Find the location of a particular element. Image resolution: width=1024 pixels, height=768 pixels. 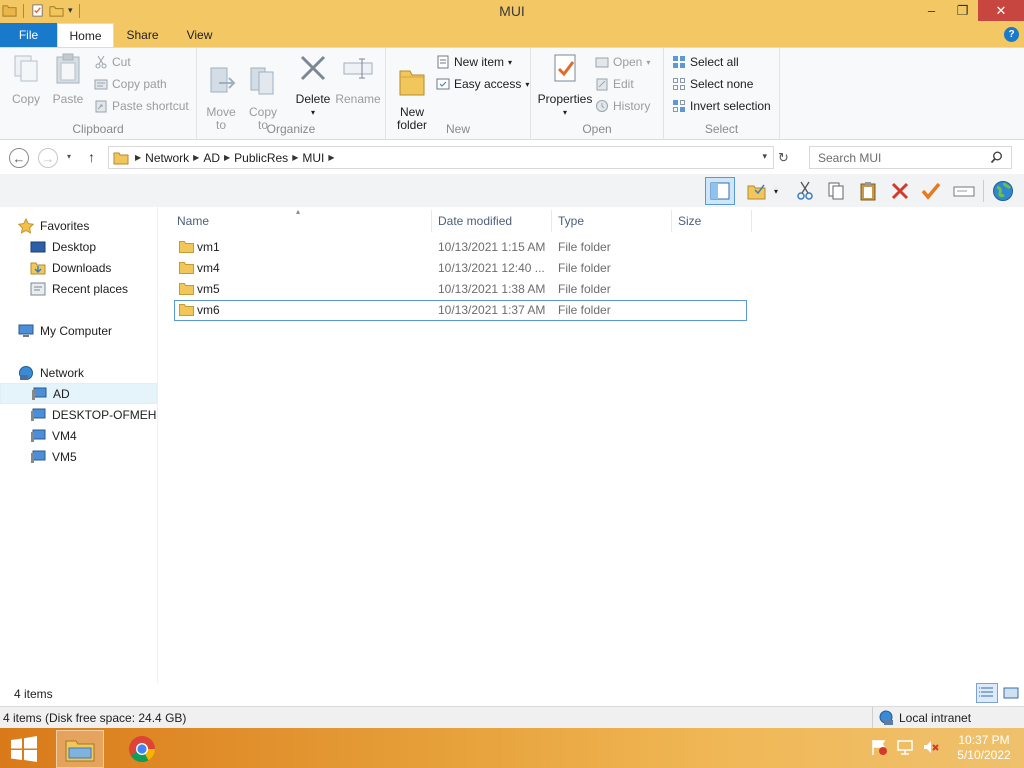

nav-ad: AD is located at coordinates (78, 393).